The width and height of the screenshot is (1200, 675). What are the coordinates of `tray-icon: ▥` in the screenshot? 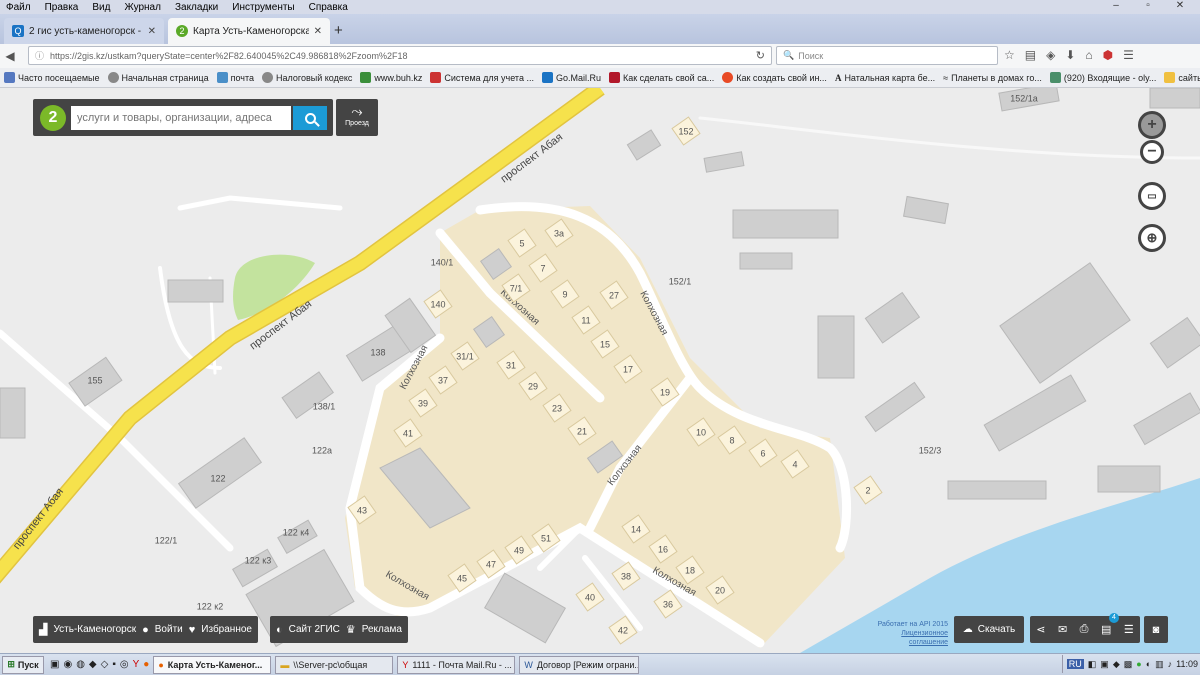 It's located at (1159, 664).